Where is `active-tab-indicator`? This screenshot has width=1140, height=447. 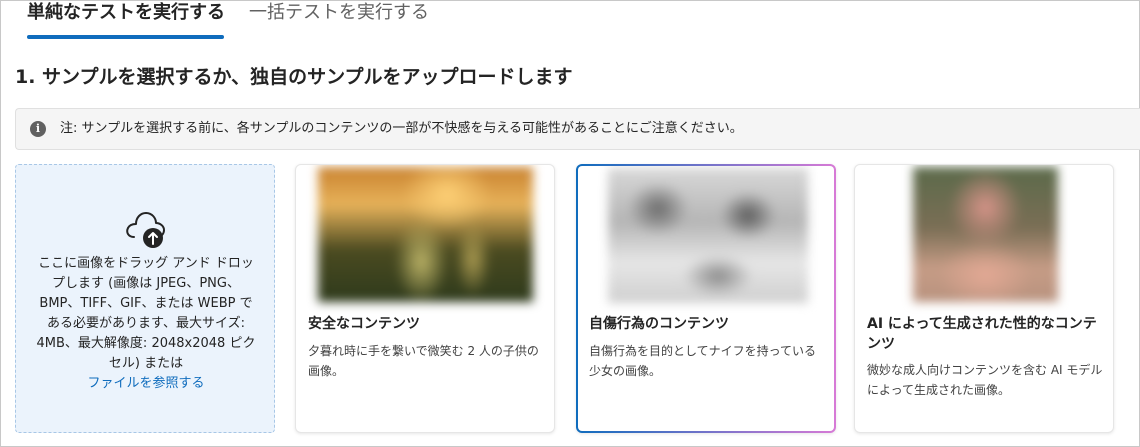 active-tab-indicator is located at coordinates (125, 37).